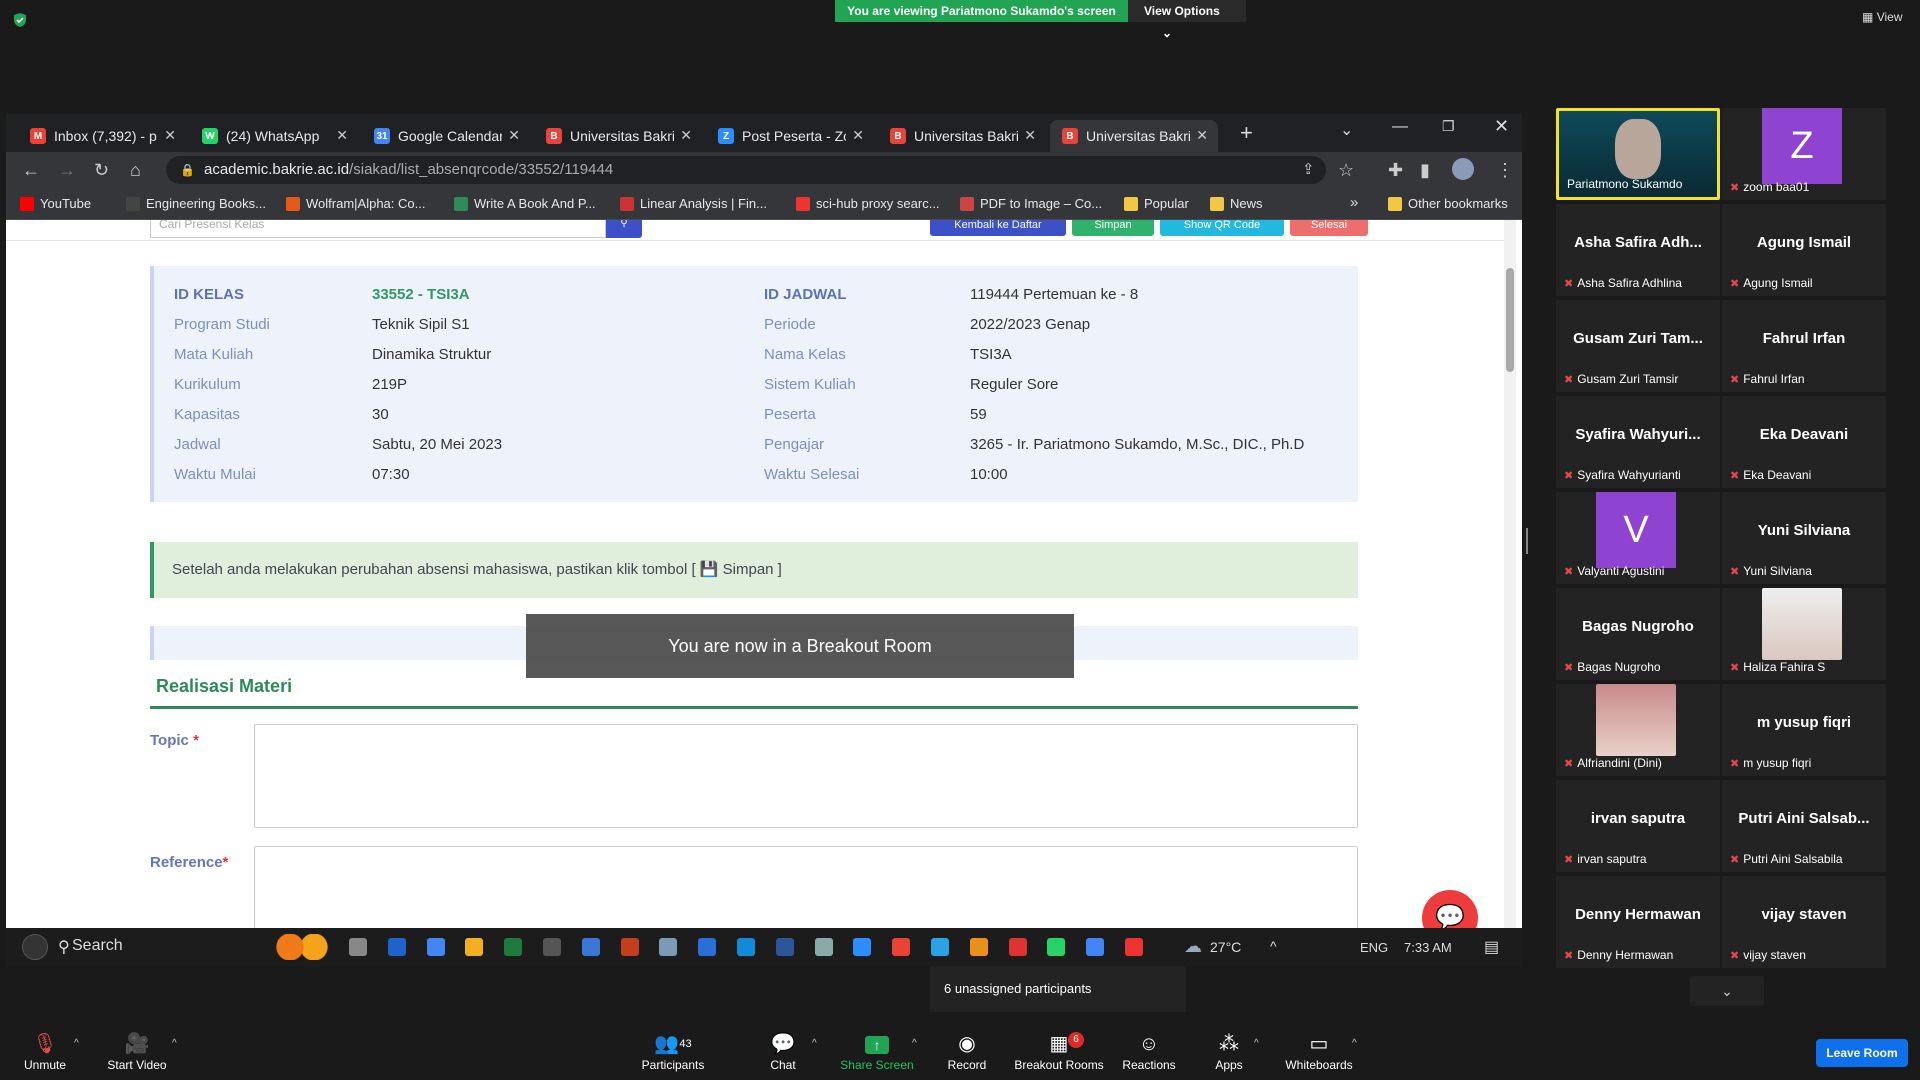 This screenshot has width=1920, height=1080. Describe the element at coordinates (1804, 730) in the screenshot. I see `participant-tile: m yusup fiqri ✖ m yusup fiqri` at that location.